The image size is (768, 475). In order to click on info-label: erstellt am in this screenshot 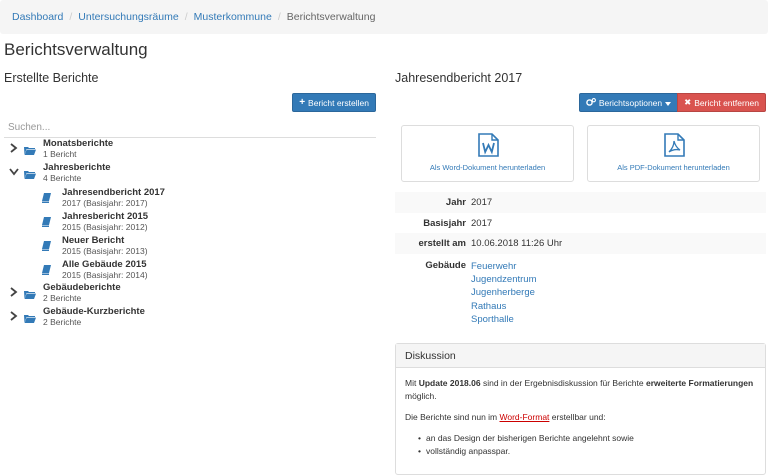, I will do `click(442, 243)`.